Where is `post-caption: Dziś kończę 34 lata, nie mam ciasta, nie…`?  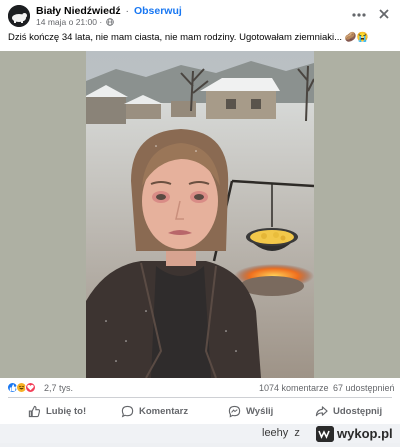 post-caption: Dziś kończę 34 lata, nie mam ciasta, nie… is located at coordinates (188, 37).